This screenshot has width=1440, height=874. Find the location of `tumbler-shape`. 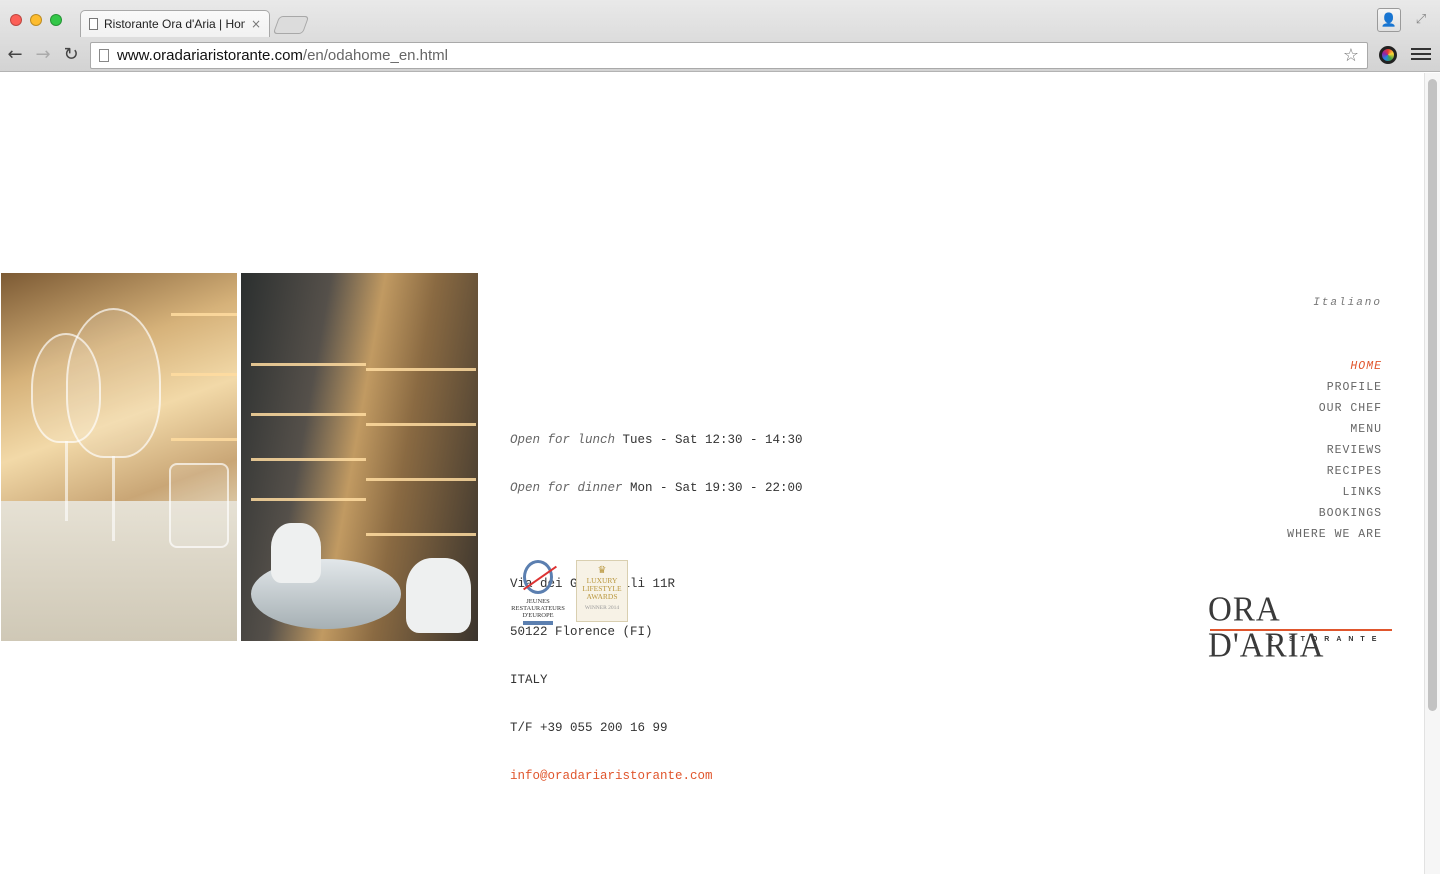

tumbler-shape is located at coordinates (199, 505).